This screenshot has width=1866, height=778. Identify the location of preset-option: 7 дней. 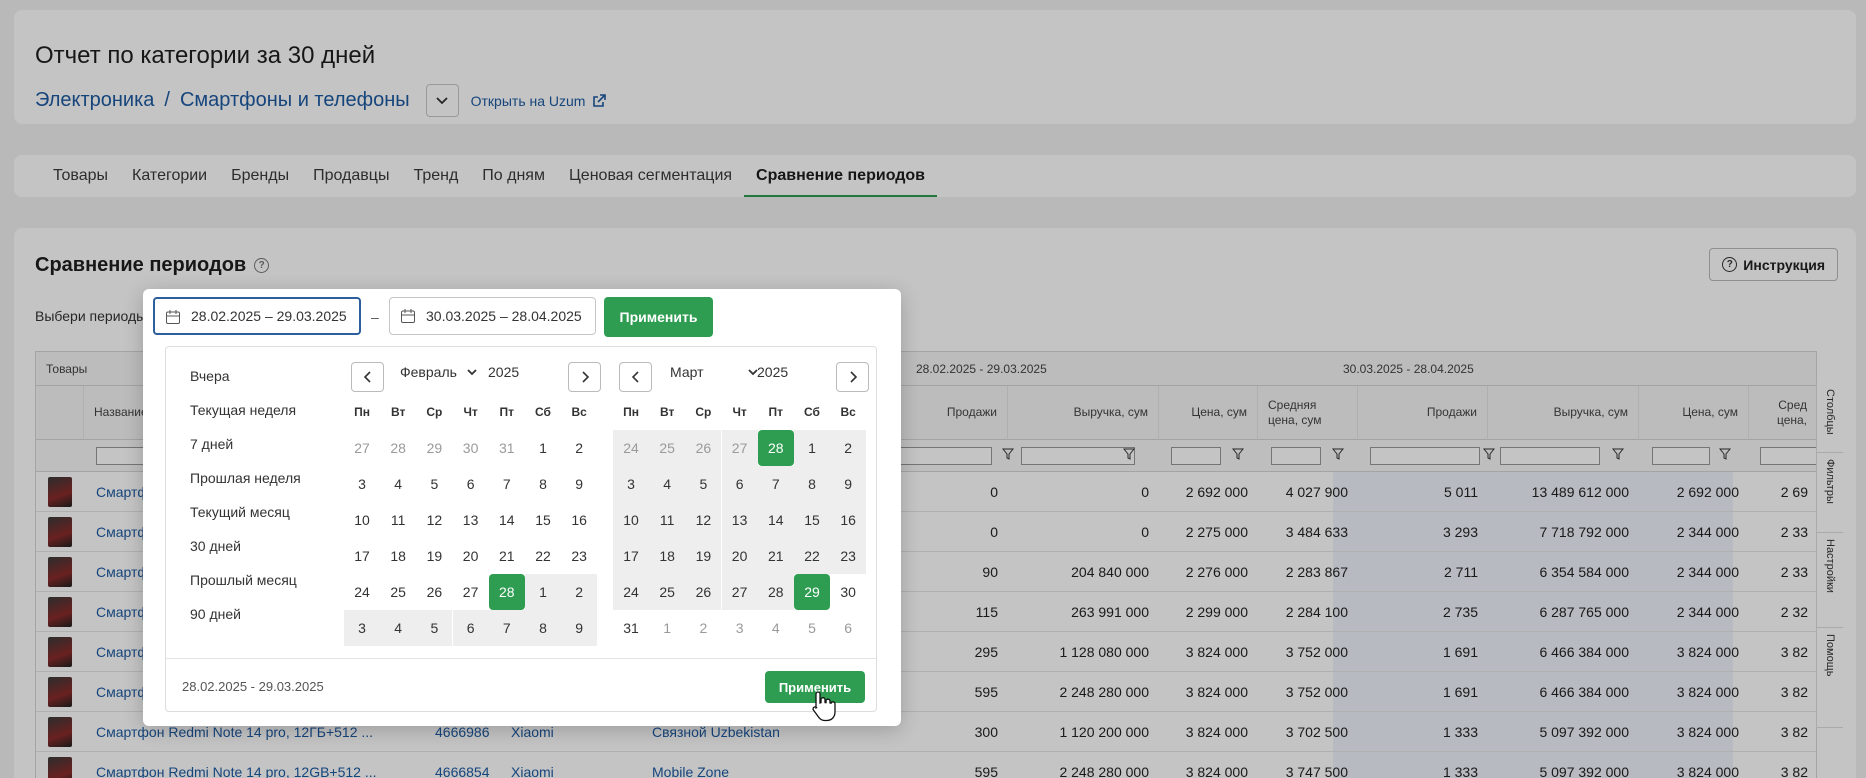
(211, 444).